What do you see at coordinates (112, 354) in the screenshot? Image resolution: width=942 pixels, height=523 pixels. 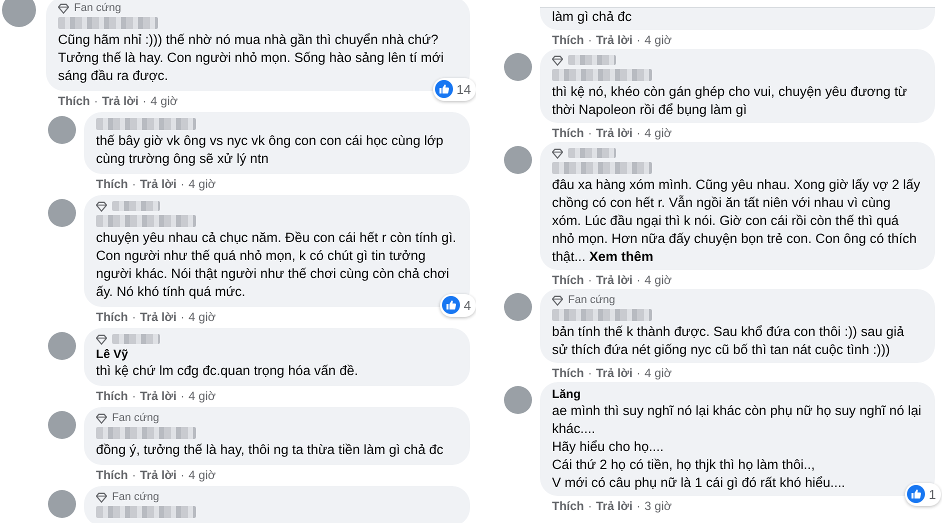 I see `commenter-name: Lê Vỹ` at bounding box center [112, 354].